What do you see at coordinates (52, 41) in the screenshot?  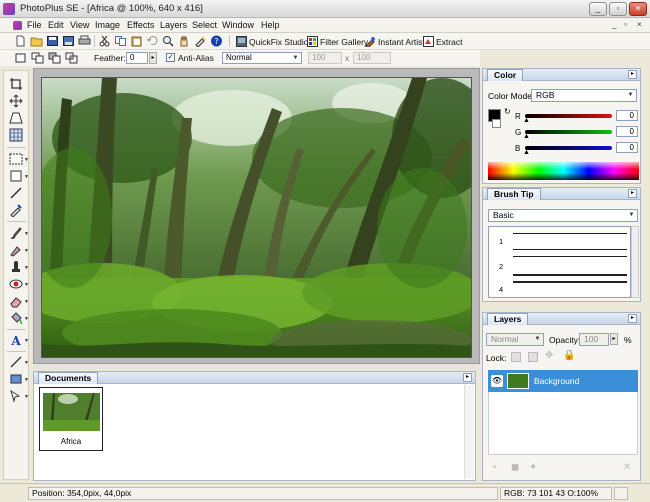 I see `save-icon` at bounding box center [52, 41].